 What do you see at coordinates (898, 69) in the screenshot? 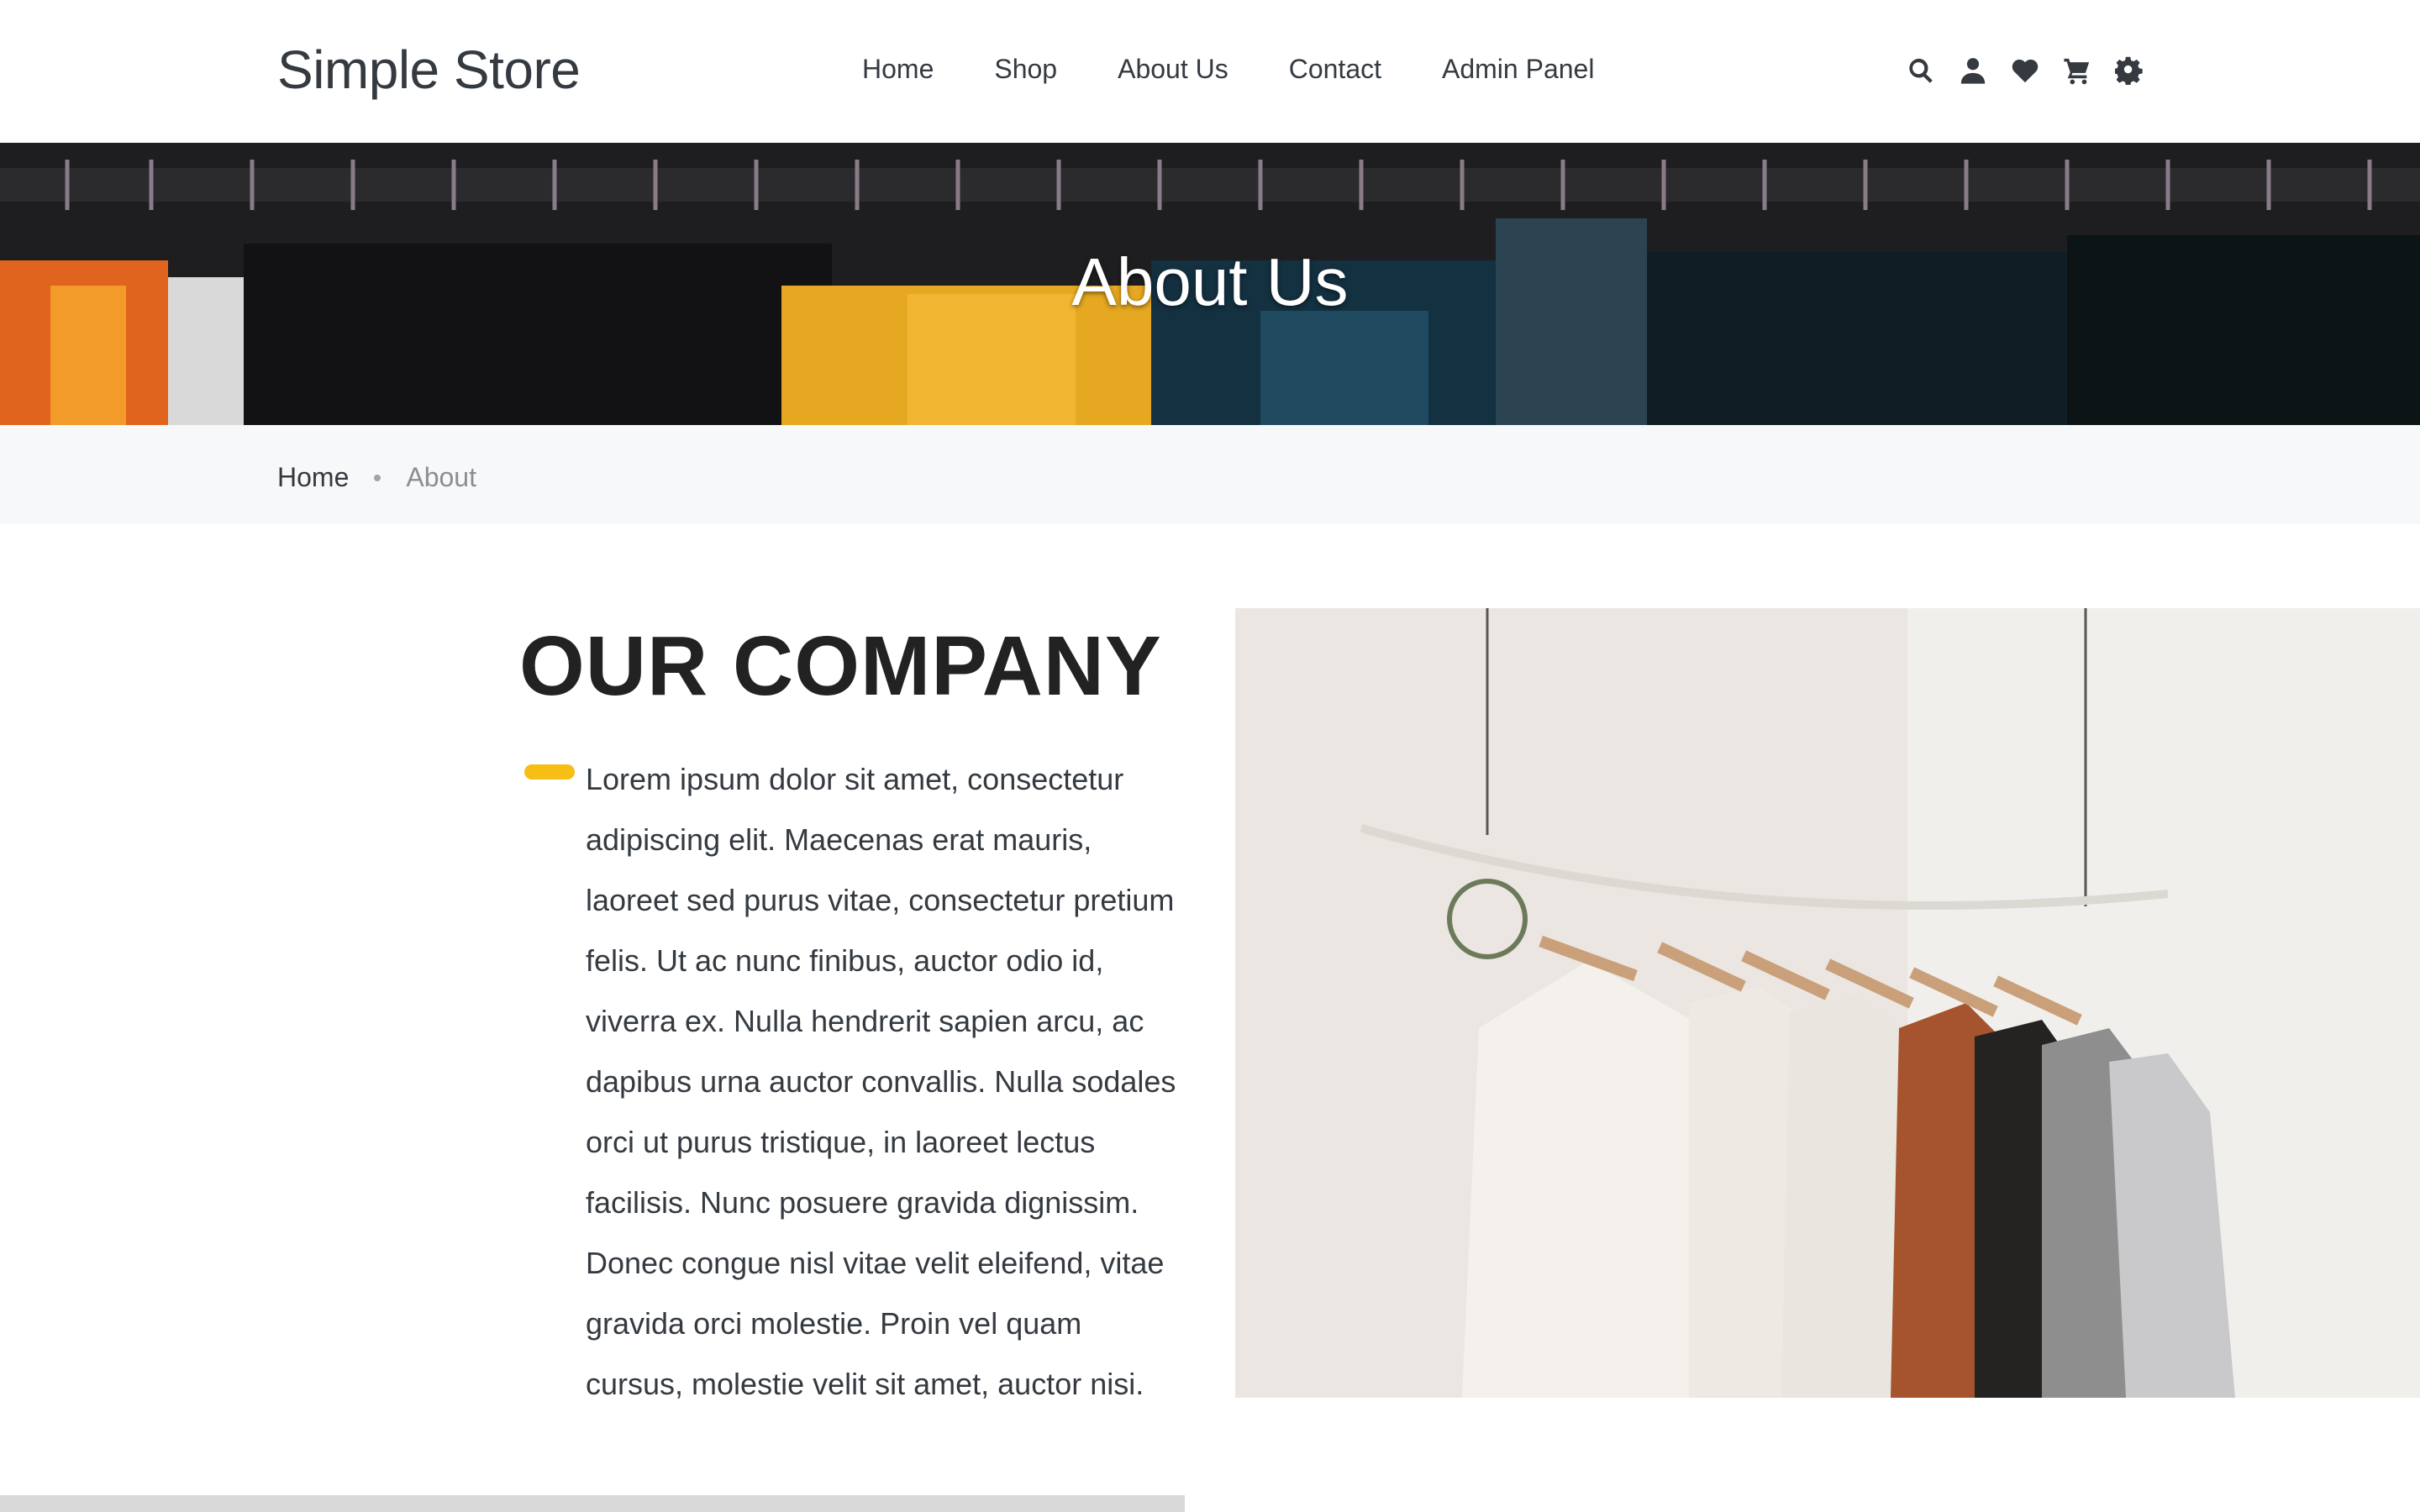
I see `nav-home: Home` at bounding box center [898, 69].